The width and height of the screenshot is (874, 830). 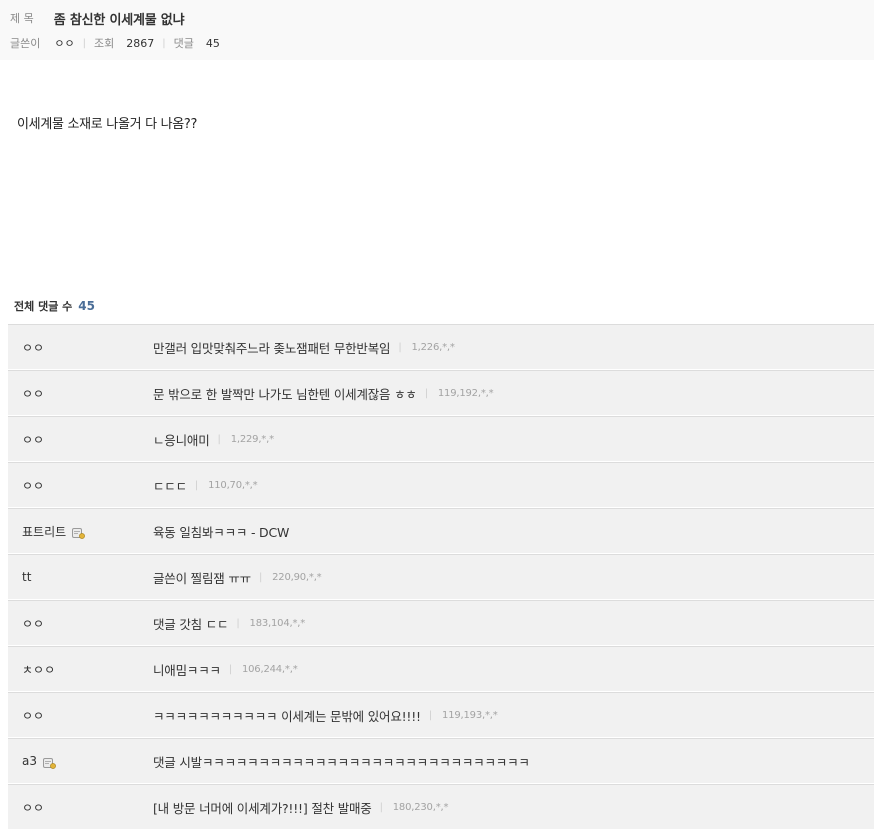 What do you see at coordinates (107, 124) in the screenshot?
I see `post-body: 이세계물 소재로 나올거 다 나옴??` at bounding box center [107, 124].